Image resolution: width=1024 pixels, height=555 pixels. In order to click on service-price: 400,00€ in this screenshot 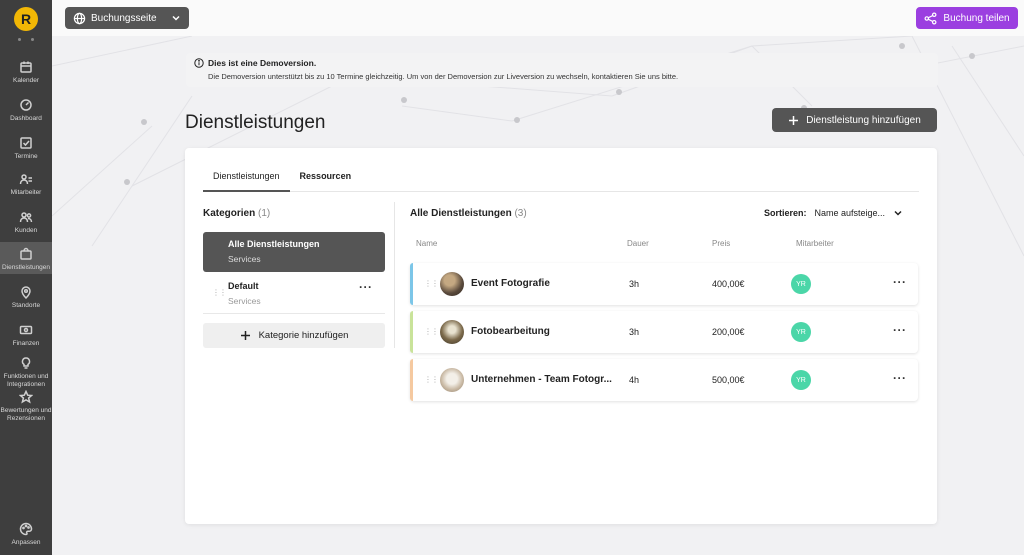, I will do `click(728, 284)`.